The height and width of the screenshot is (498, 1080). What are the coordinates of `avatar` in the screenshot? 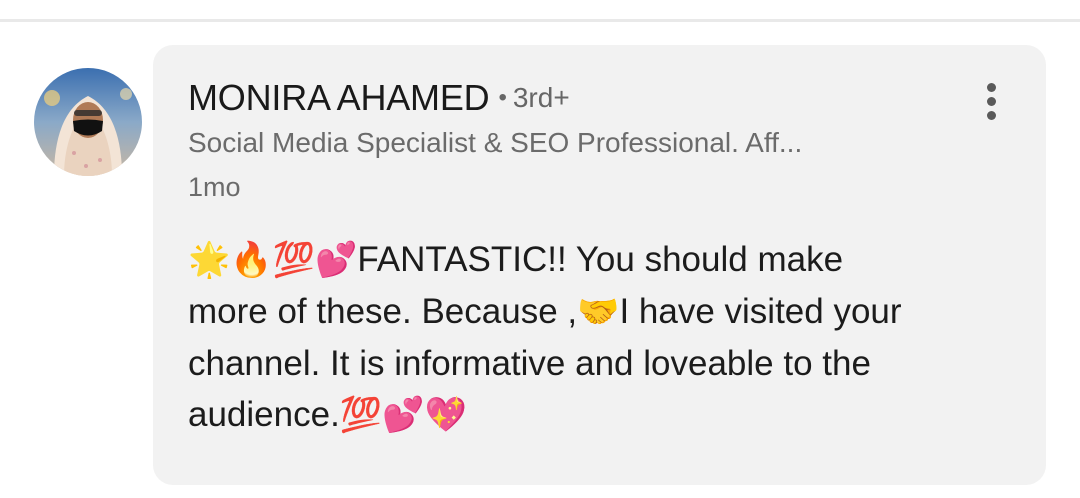 It's located at (88, 122).